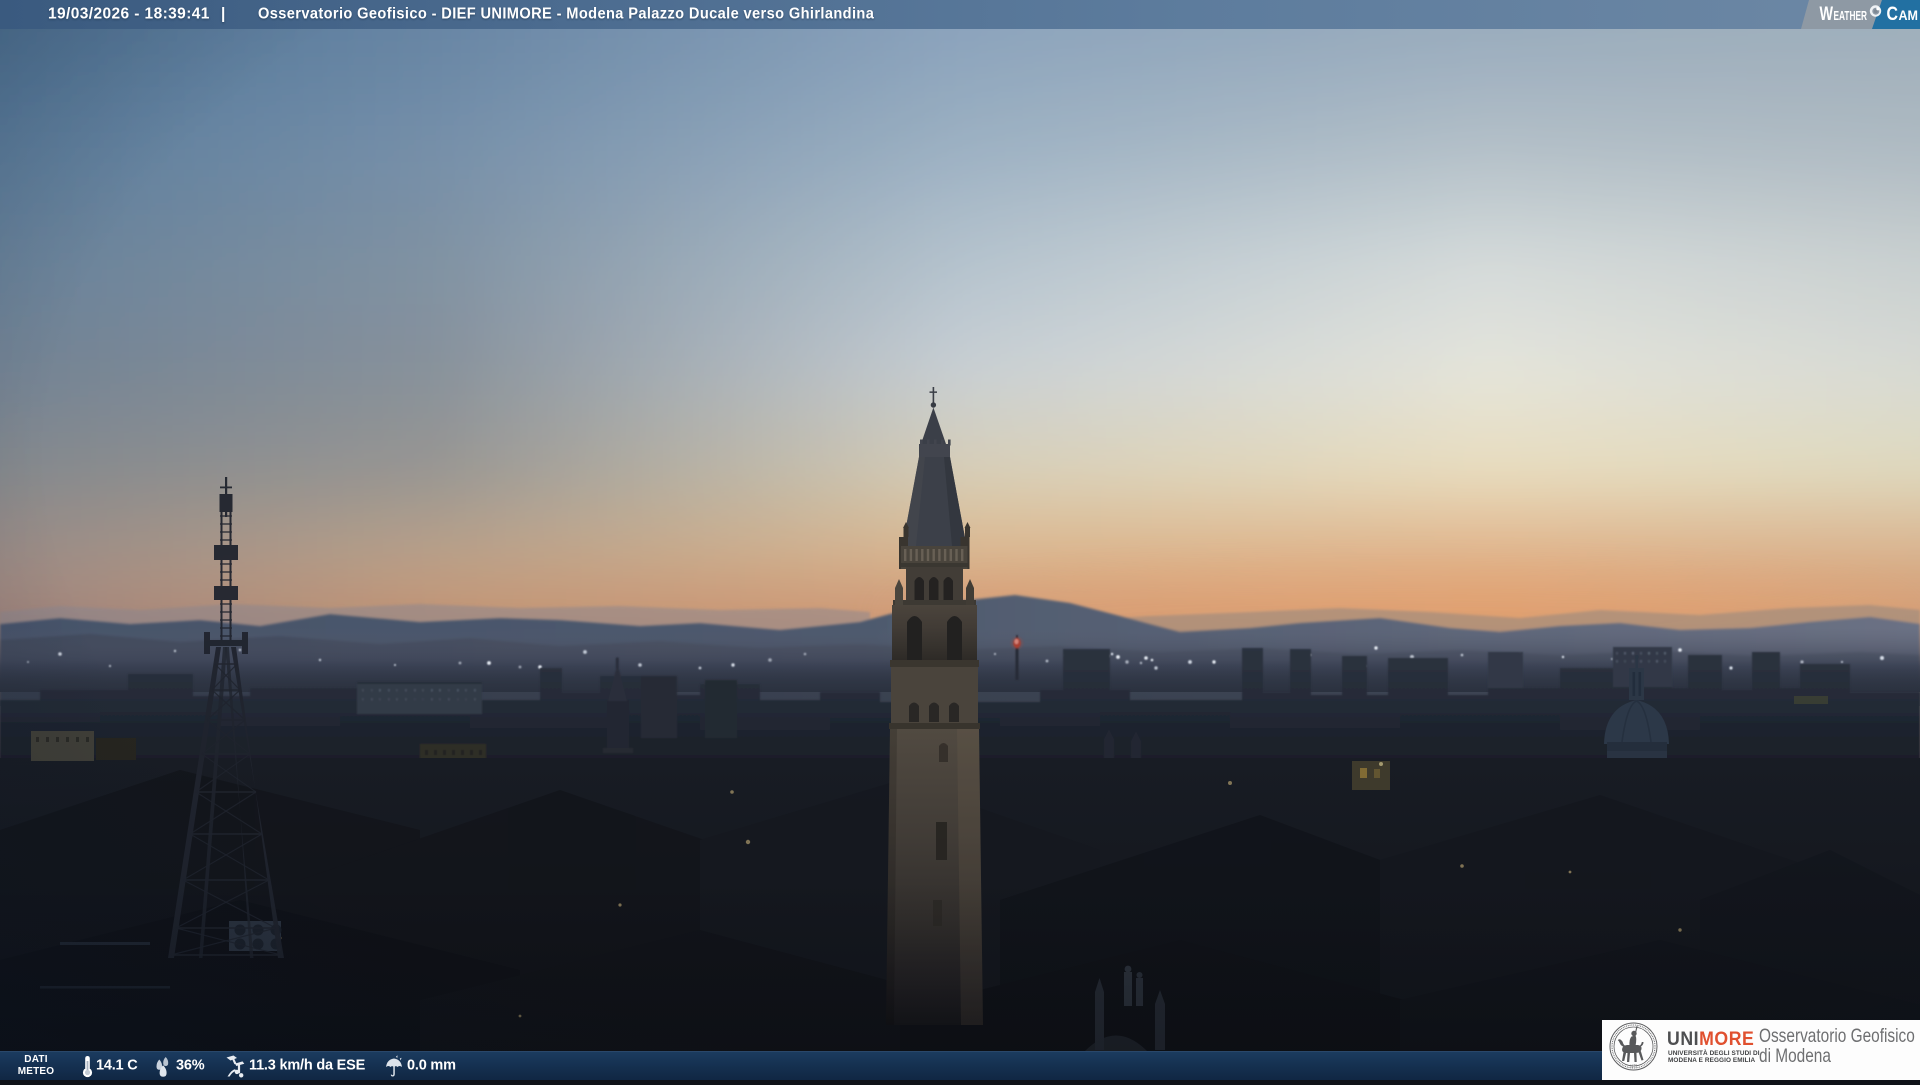  Describe the element at coordinates (1909, 15) in the screenshot. I see `svg-text: AM` at that location.